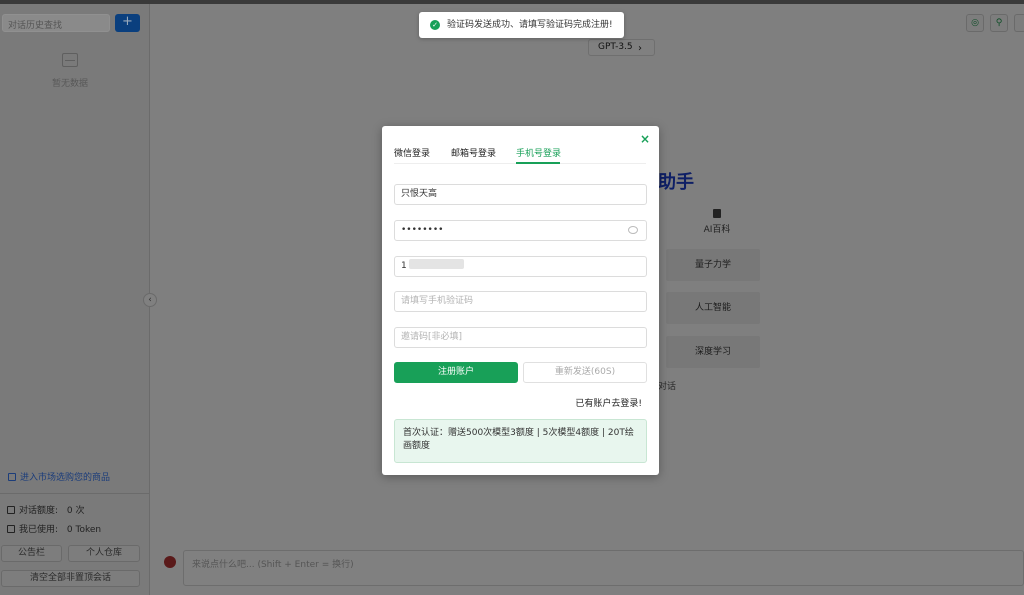 The image size is (1024, 595). Describe the element at coordinates (70, 60) in the screenshot. I see `empty-inbox-icon` at that location.